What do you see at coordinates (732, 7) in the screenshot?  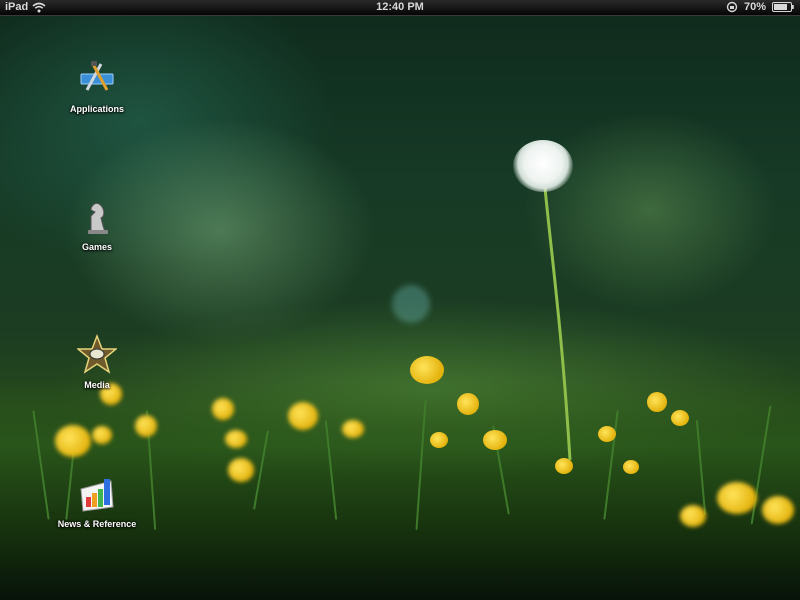 I see `rotation-lock-icon` at bounding box center [732, 7].